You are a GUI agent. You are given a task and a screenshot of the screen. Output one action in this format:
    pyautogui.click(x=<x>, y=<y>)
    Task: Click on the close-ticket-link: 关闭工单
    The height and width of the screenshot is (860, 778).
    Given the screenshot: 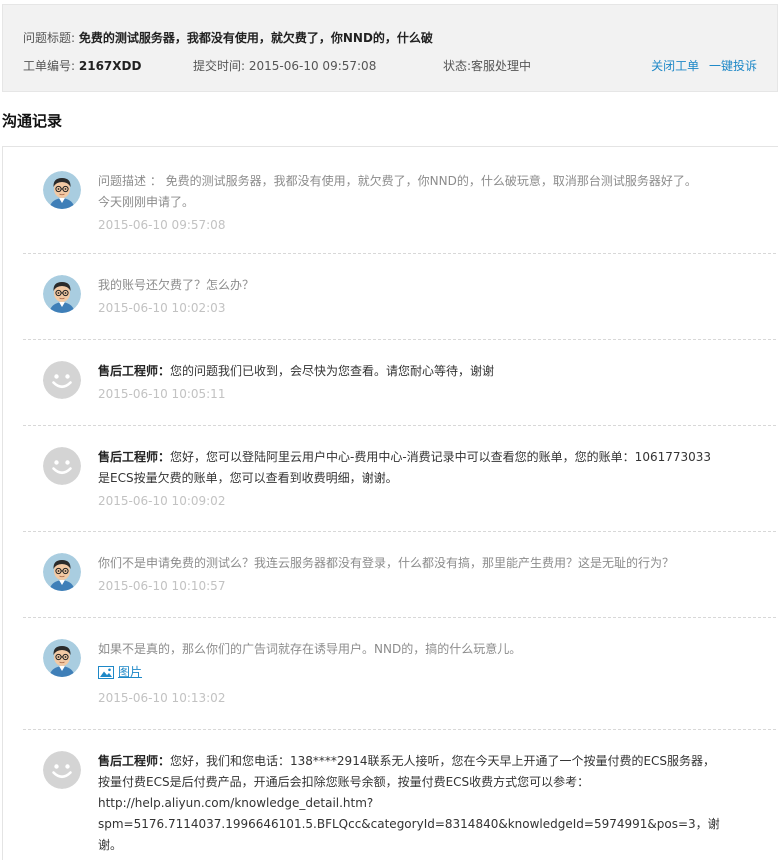 What is the action you would take?
    pyautogui.click(x=675, y=66)
    